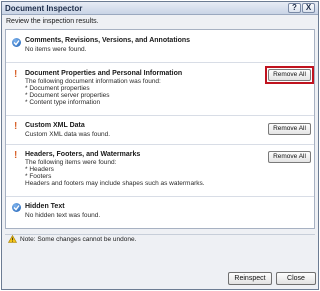 The image size is (320, 291). I want to click on instructions-text: Review the inspection results., so click(52, 21).